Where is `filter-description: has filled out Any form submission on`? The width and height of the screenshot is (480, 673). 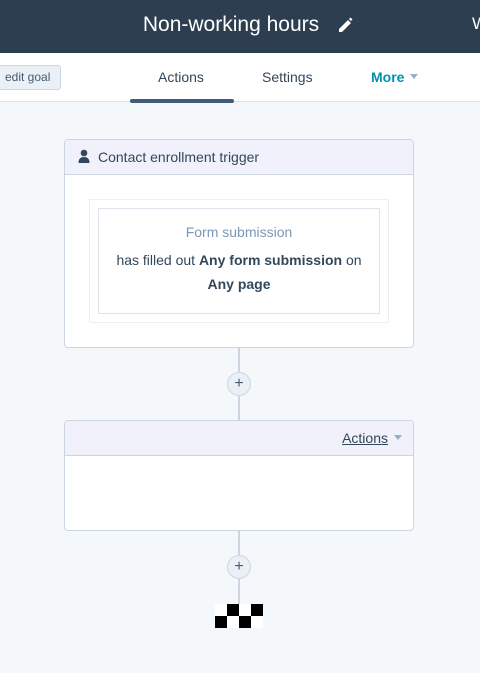
filter-description: has filled out Any form submission on is located at coordinates (239, 260).